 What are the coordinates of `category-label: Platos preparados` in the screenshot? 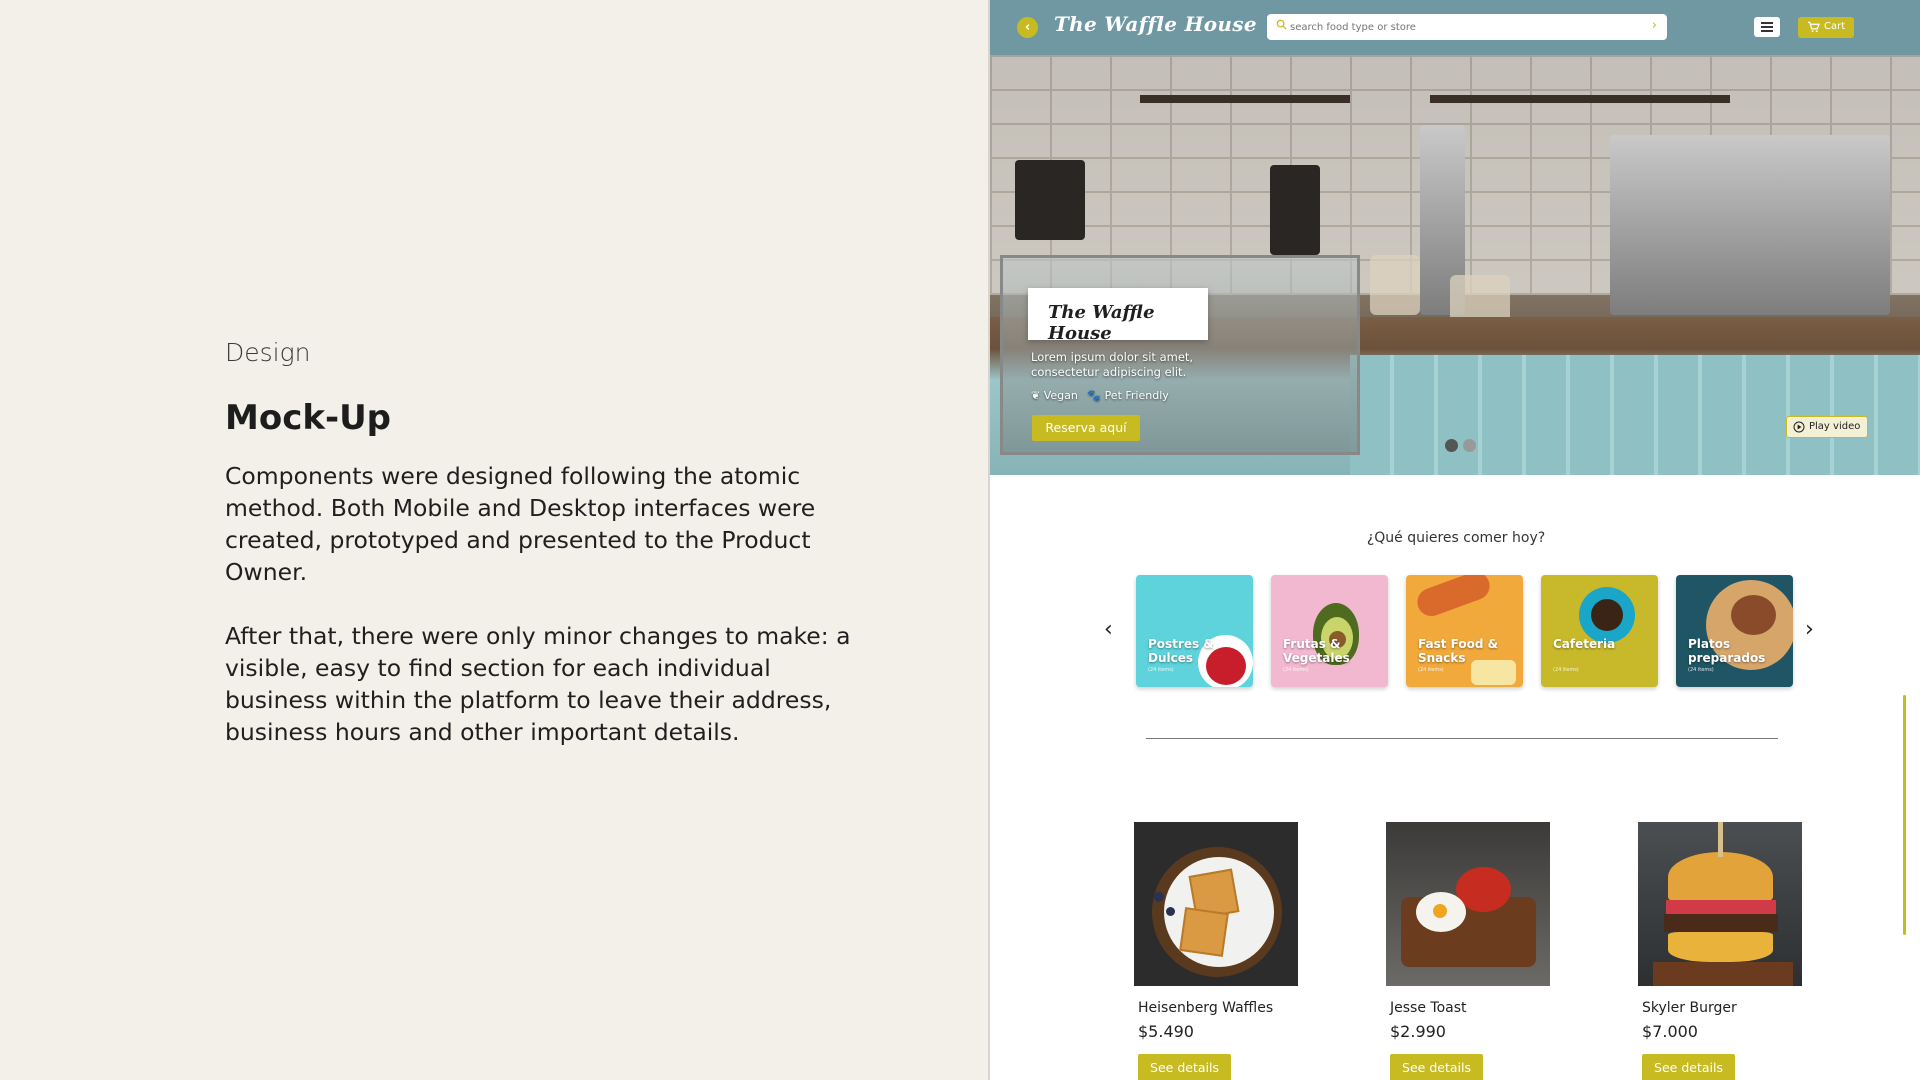 It's located at (1727, 651).